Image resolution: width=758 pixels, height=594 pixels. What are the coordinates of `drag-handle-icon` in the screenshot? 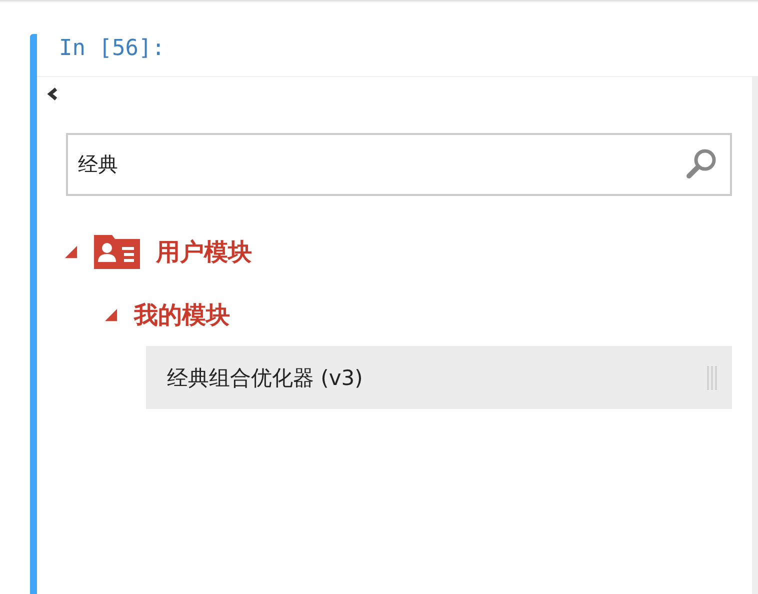 It's located at (712, 378).